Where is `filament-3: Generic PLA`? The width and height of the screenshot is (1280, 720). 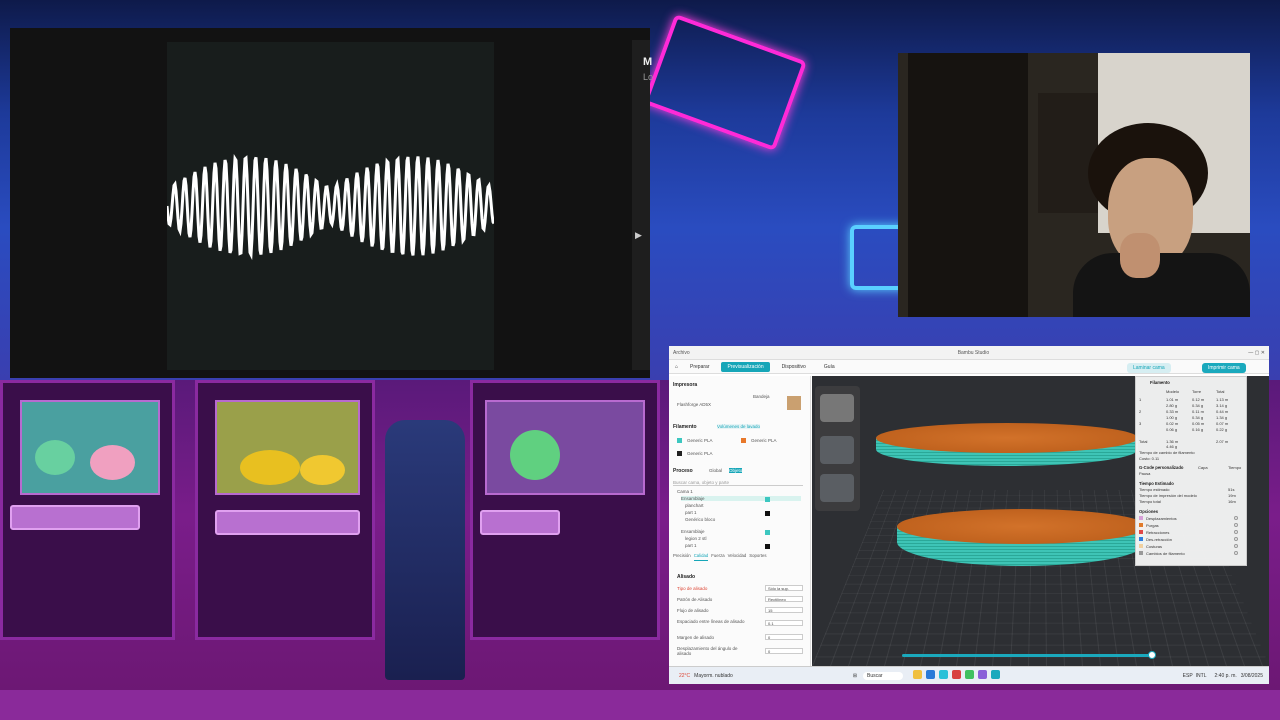 filament-3: Generic PLA is located at coordinates (700, 453).